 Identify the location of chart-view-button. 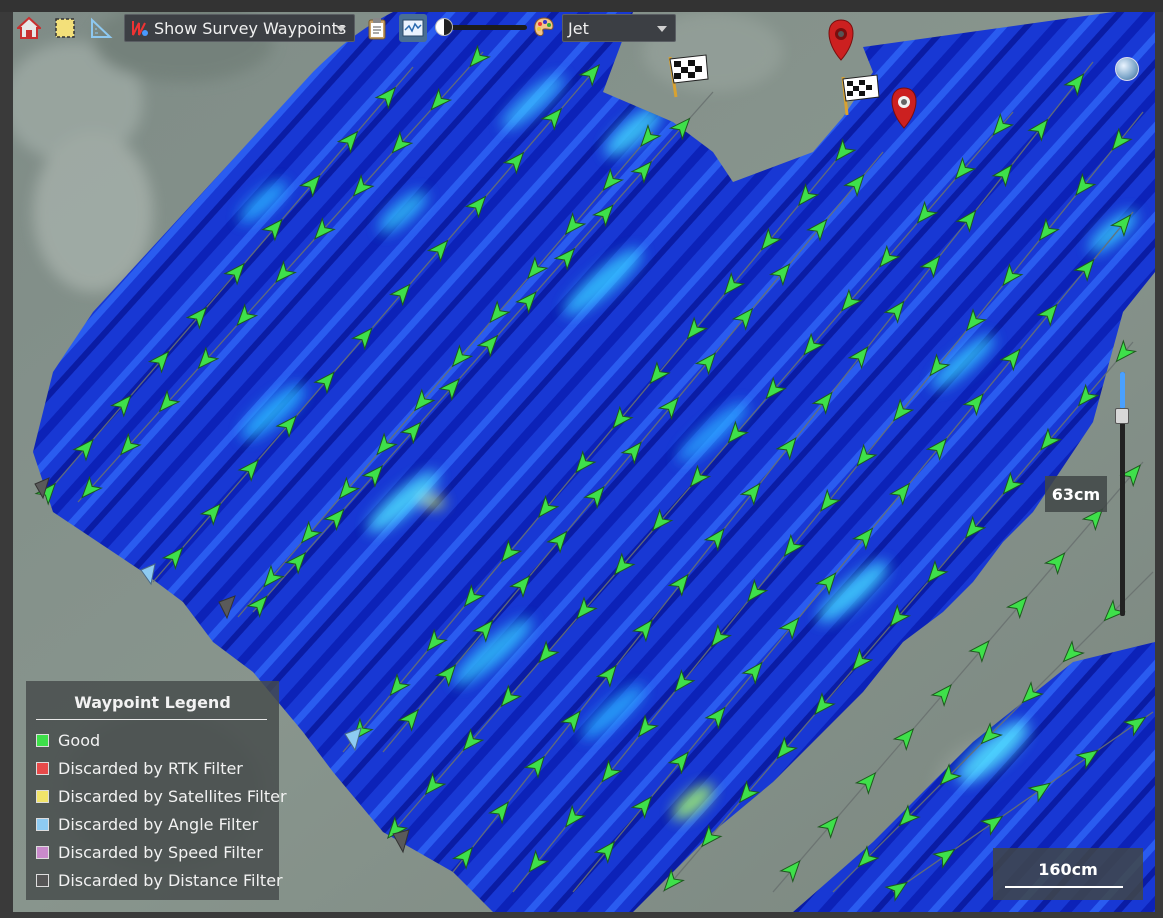
(413, 28).